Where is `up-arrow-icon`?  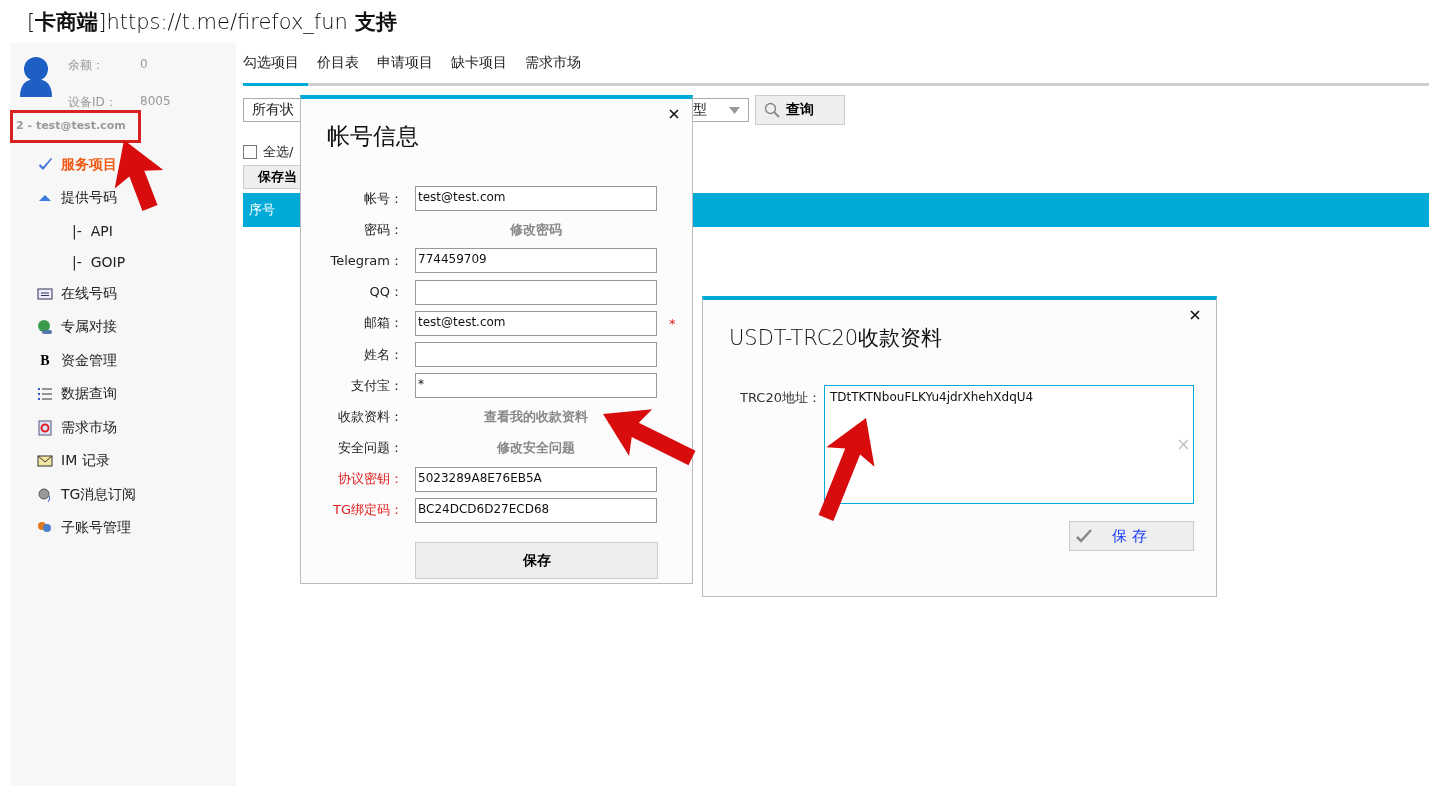
up-arrow-icon is located at coordinates (45, 198).